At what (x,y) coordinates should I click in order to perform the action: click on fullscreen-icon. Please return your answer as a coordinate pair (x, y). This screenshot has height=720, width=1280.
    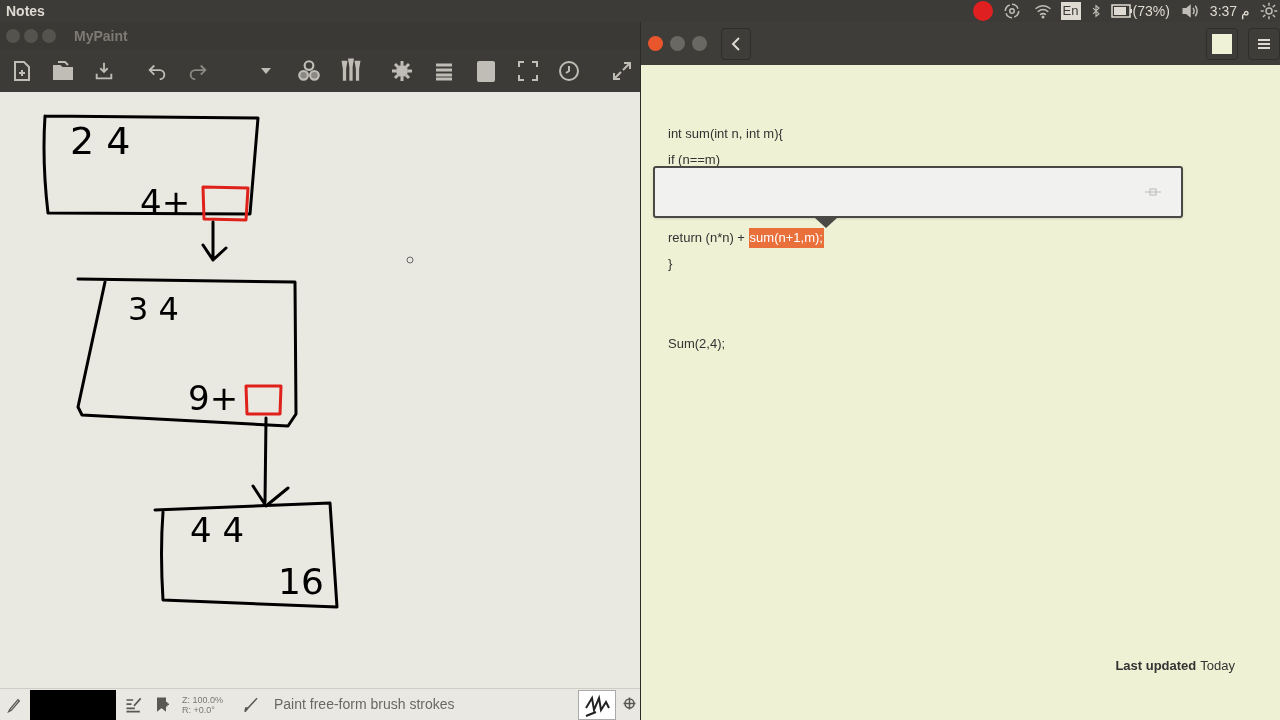
    Looking at the image, I should click on (528, 71).